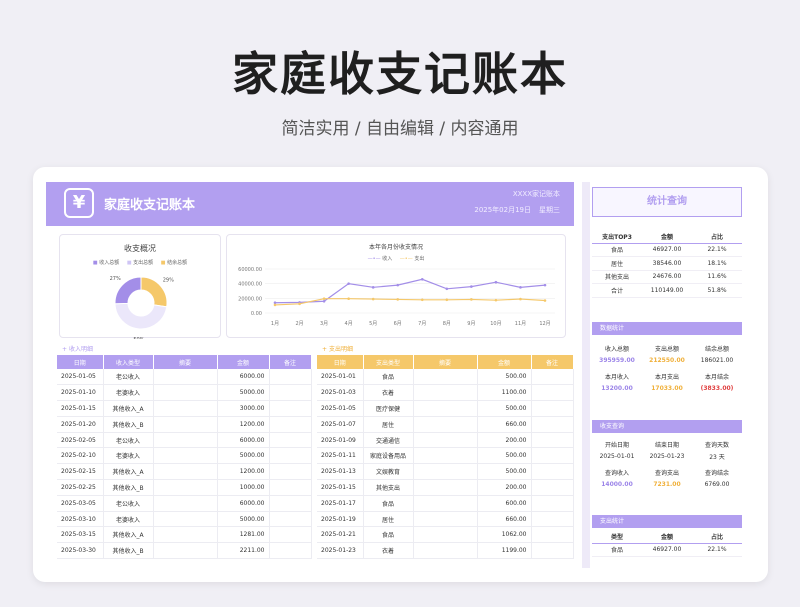  I want to click on table-cell: 1281.00, so click(243, 535).